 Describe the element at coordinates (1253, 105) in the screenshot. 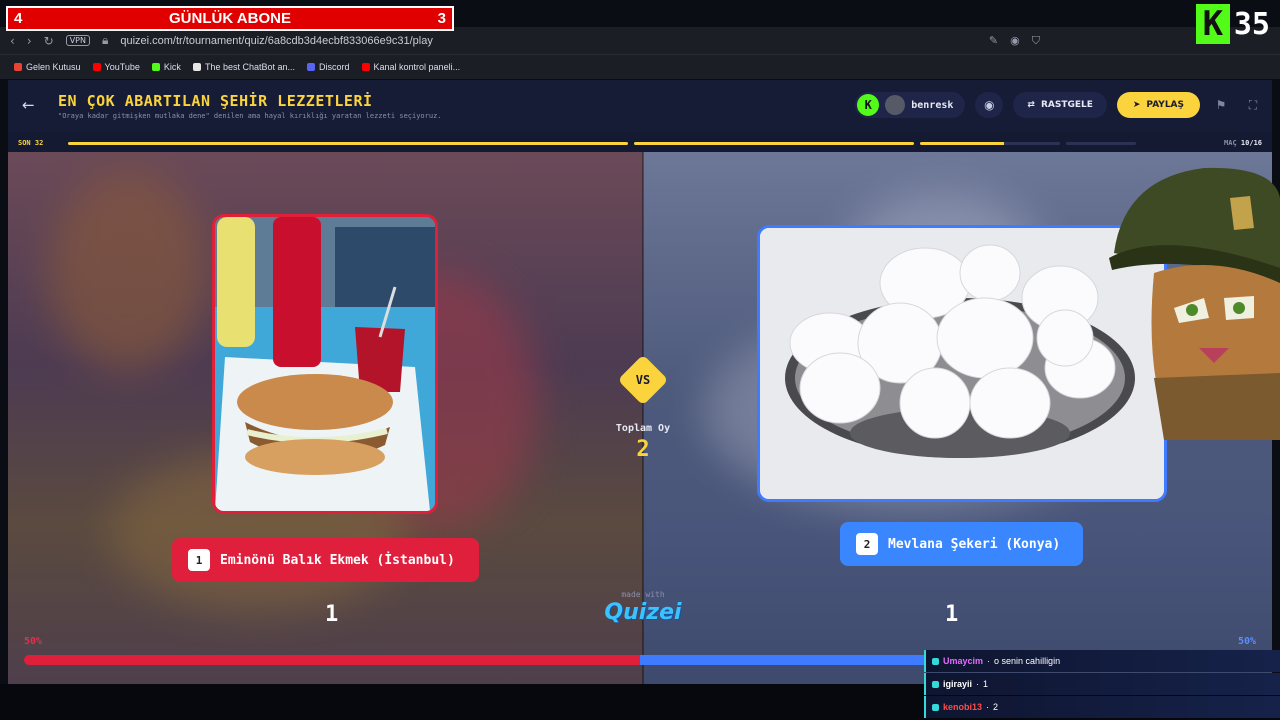

I see `fullscreen-icon: ⛶` at that location.